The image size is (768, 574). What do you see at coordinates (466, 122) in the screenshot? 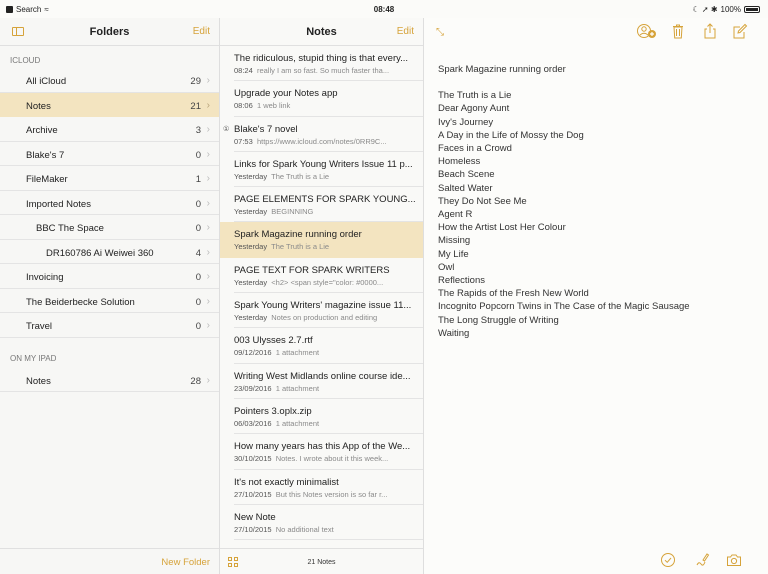
I see `note-line: Ivy's Journey` at bounding box center [466, 122].